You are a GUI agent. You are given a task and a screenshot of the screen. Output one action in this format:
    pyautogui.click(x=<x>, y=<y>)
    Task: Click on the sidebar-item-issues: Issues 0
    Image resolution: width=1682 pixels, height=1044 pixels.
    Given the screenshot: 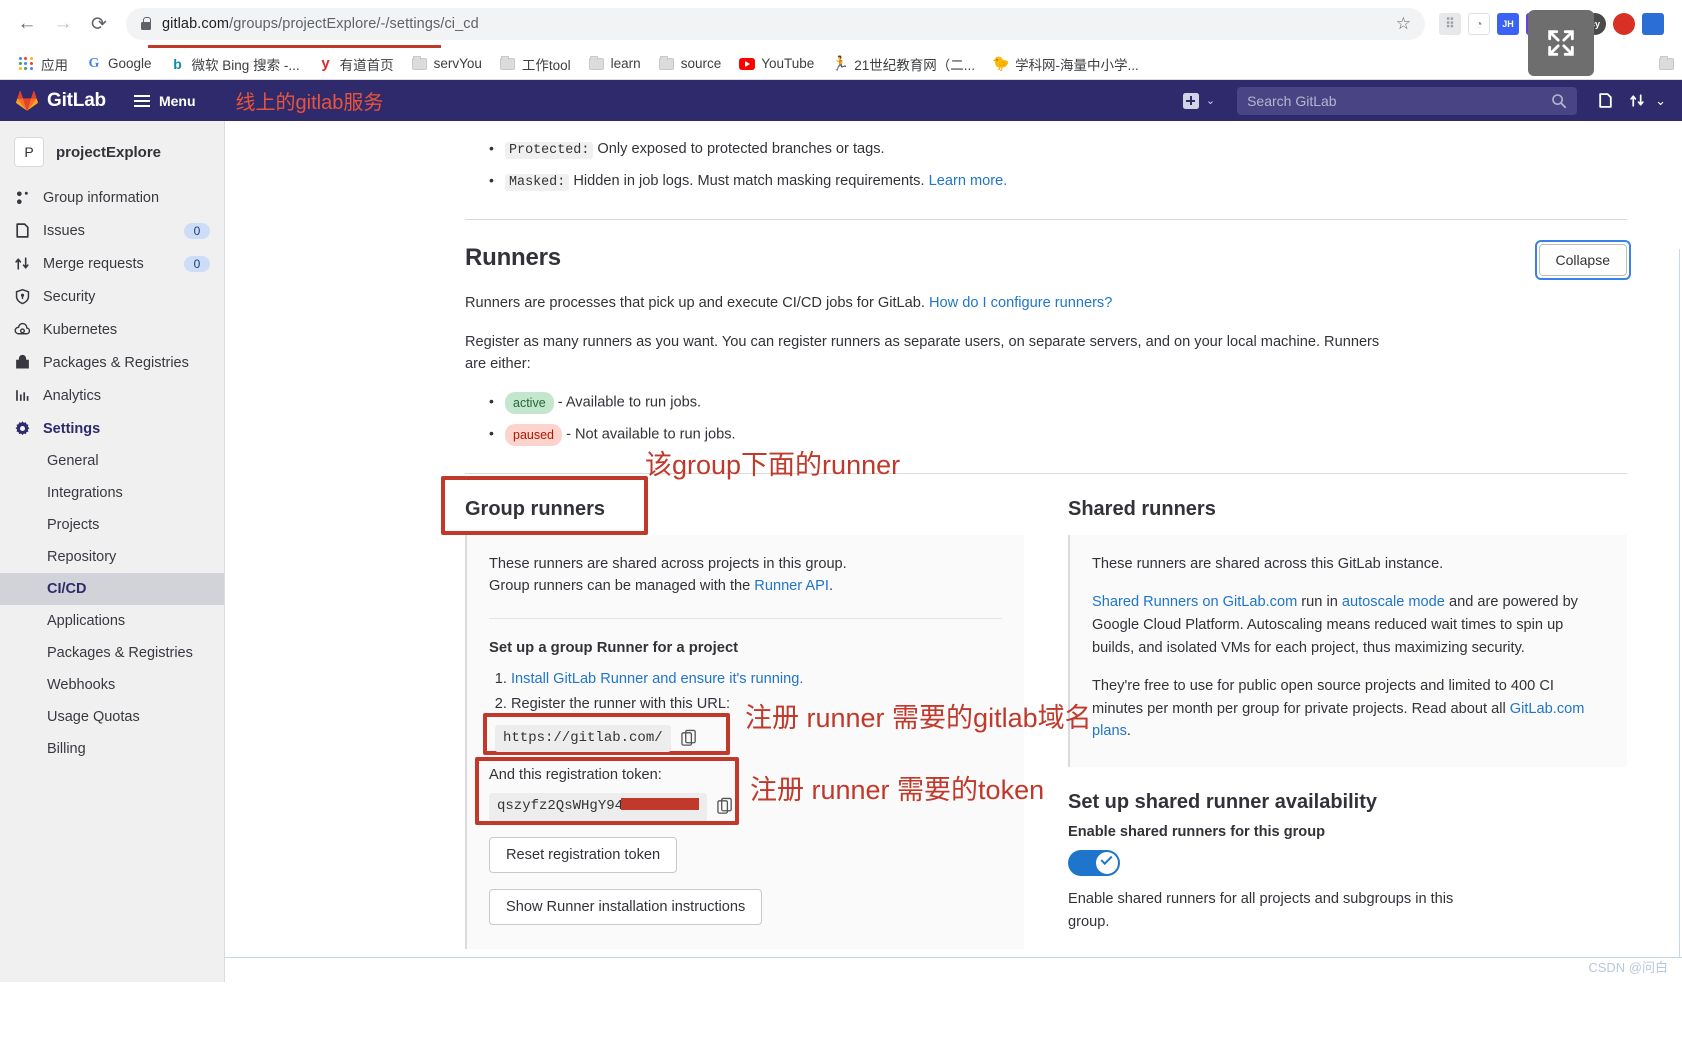 What is the action you would take?
    pyautogui.click(x=112, y=230)
    